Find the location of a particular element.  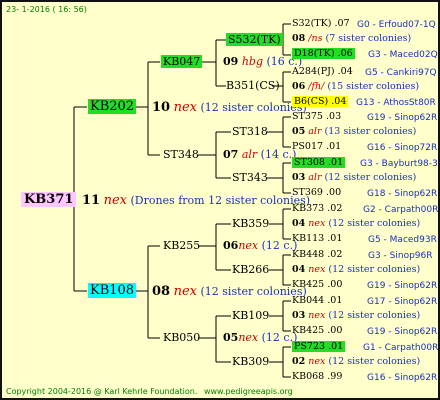

site-link: www.pedigreeapis.org is located at coordinates (248, 391).